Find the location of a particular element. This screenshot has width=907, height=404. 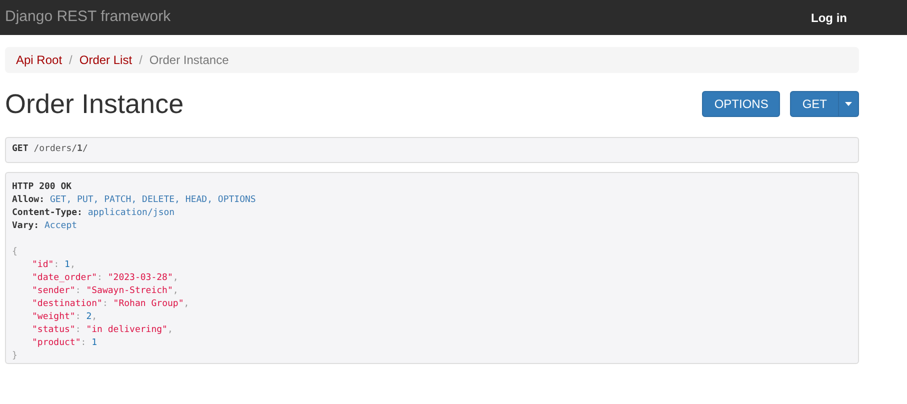

caret-icon is located at coordinates (848, 104).